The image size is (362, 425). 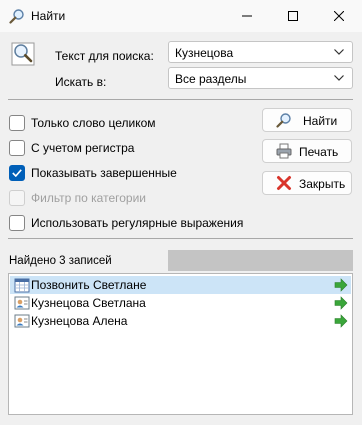 I want to click on search-scope-combobox: Все разделы, so click(x=260, y=78).